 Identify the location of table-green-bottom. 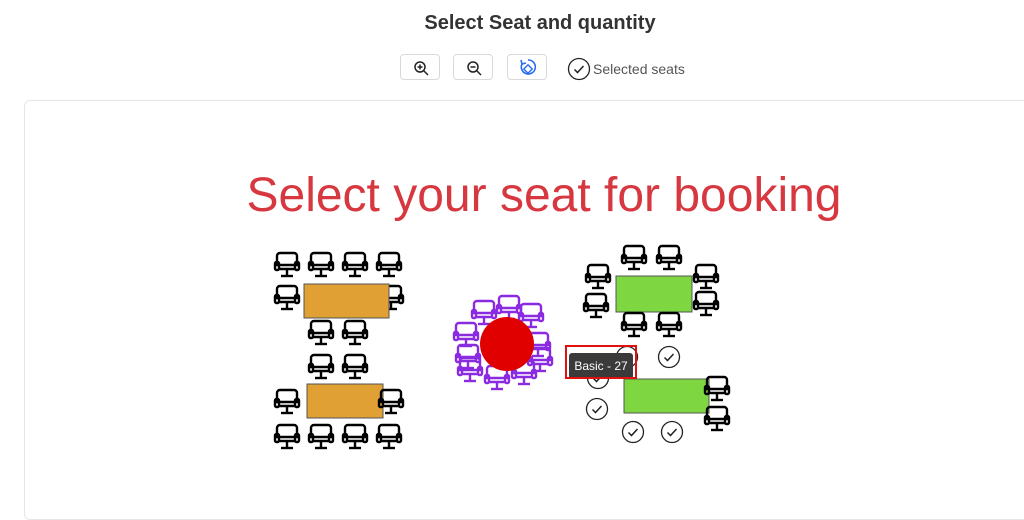
(666, 396).